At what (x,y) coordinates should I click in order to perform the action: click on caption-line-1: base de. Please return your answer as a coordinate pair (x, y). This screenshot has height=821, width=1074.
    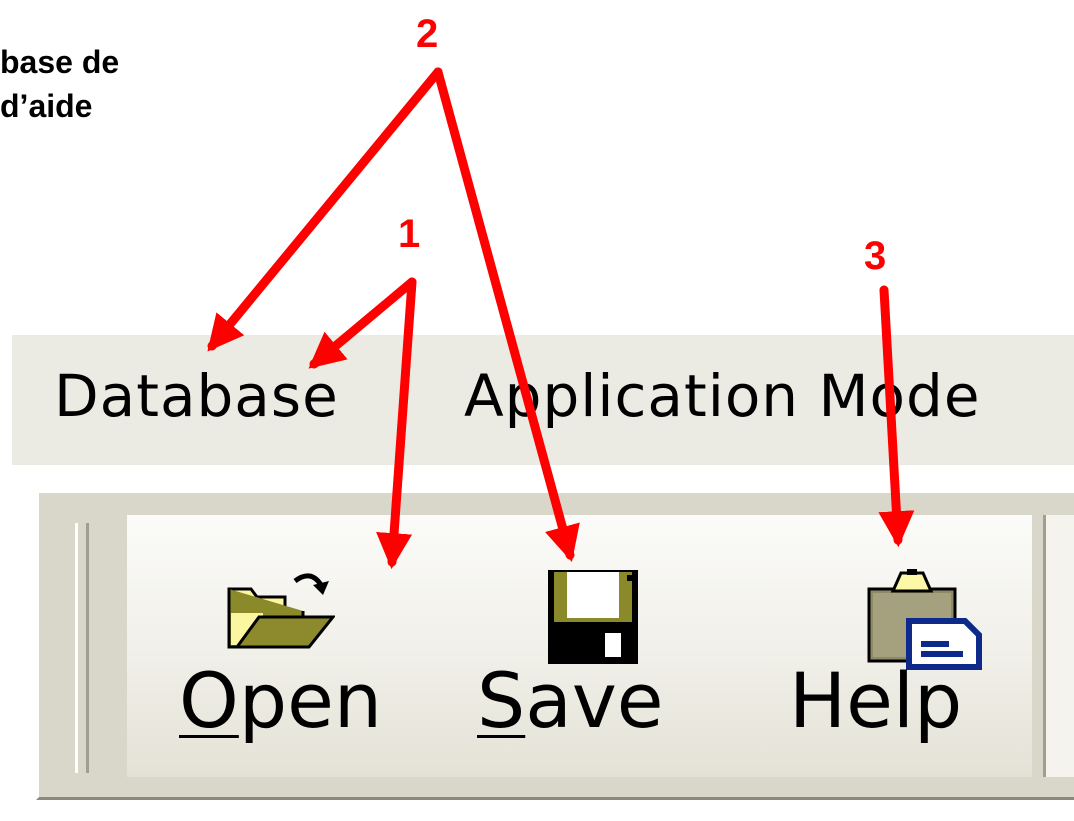
    Looking at the image, I should click on (60, 62).